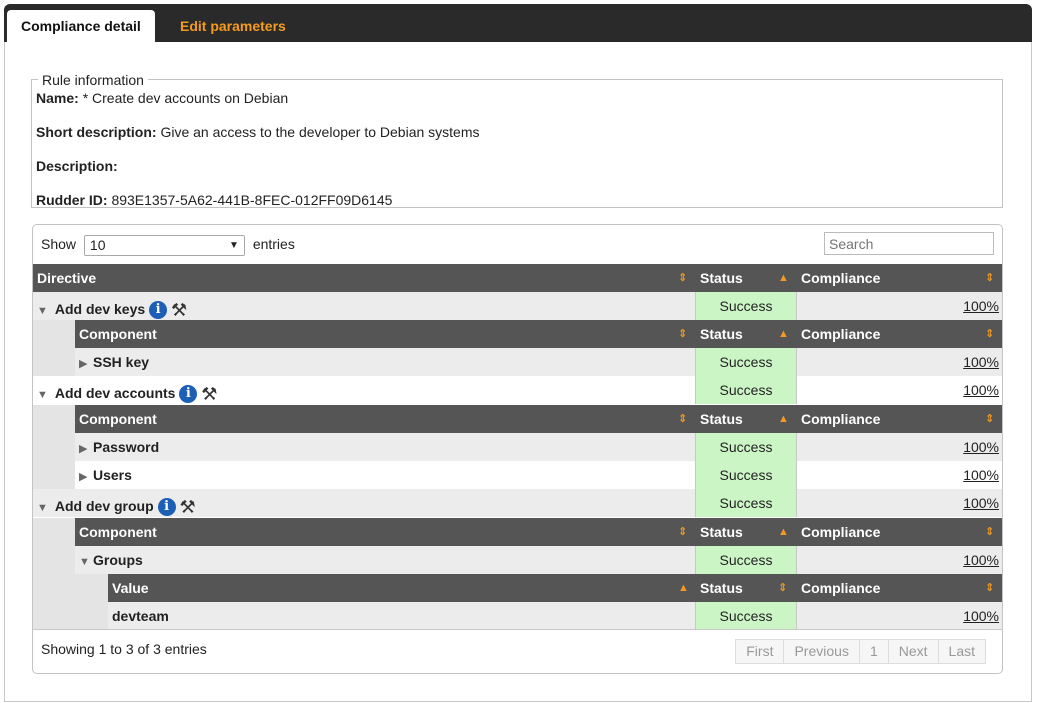 This screenshot has width=1041, height=703. Describe the element at coordinates (874, 651) in the screenshot. I see `page-1-button: 1` at that location.